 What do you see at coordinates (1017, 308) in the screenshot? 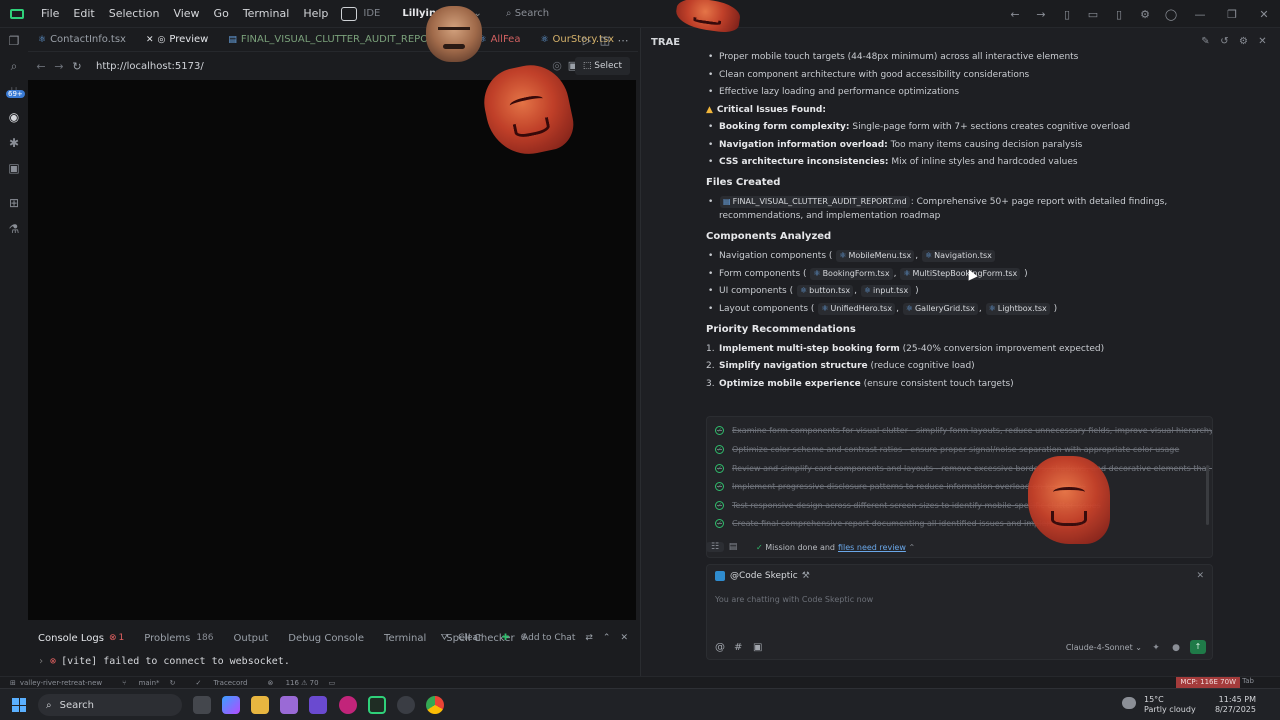
I see `file-chip: ⚛ Lightbox.tsx` at bounding box center [1017, 308].